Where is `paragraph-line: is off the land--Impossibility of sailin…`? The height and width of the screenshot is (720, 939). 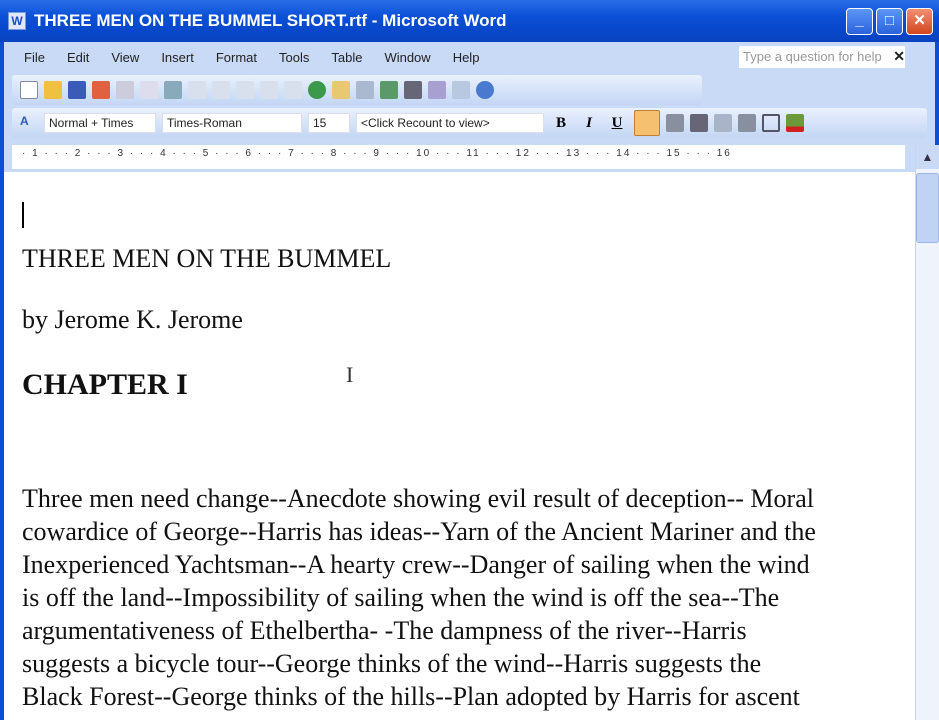
paragraph-line: is off the land--Impossibility of sailin… is located at coordinates (401, 597).